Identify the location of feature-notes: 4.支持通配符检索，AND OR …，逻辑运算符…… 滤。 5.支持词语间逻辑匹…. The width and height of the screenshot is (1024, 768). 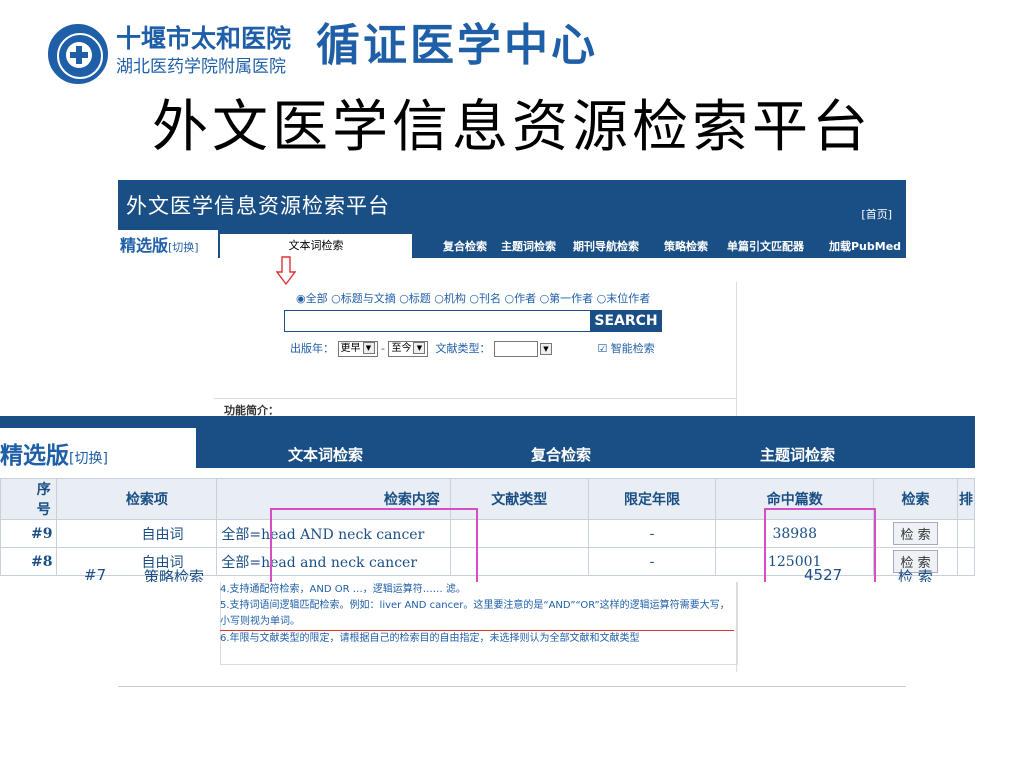
(477, 614).